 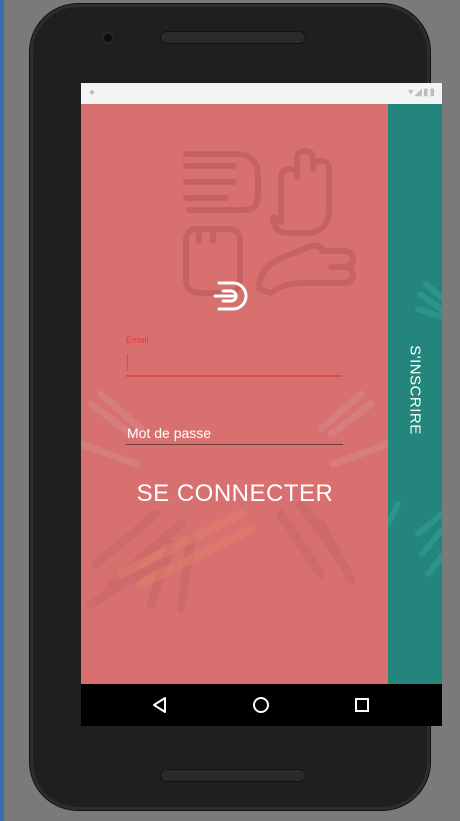 I want to click on top-speaker, so click(x=233, y=37).